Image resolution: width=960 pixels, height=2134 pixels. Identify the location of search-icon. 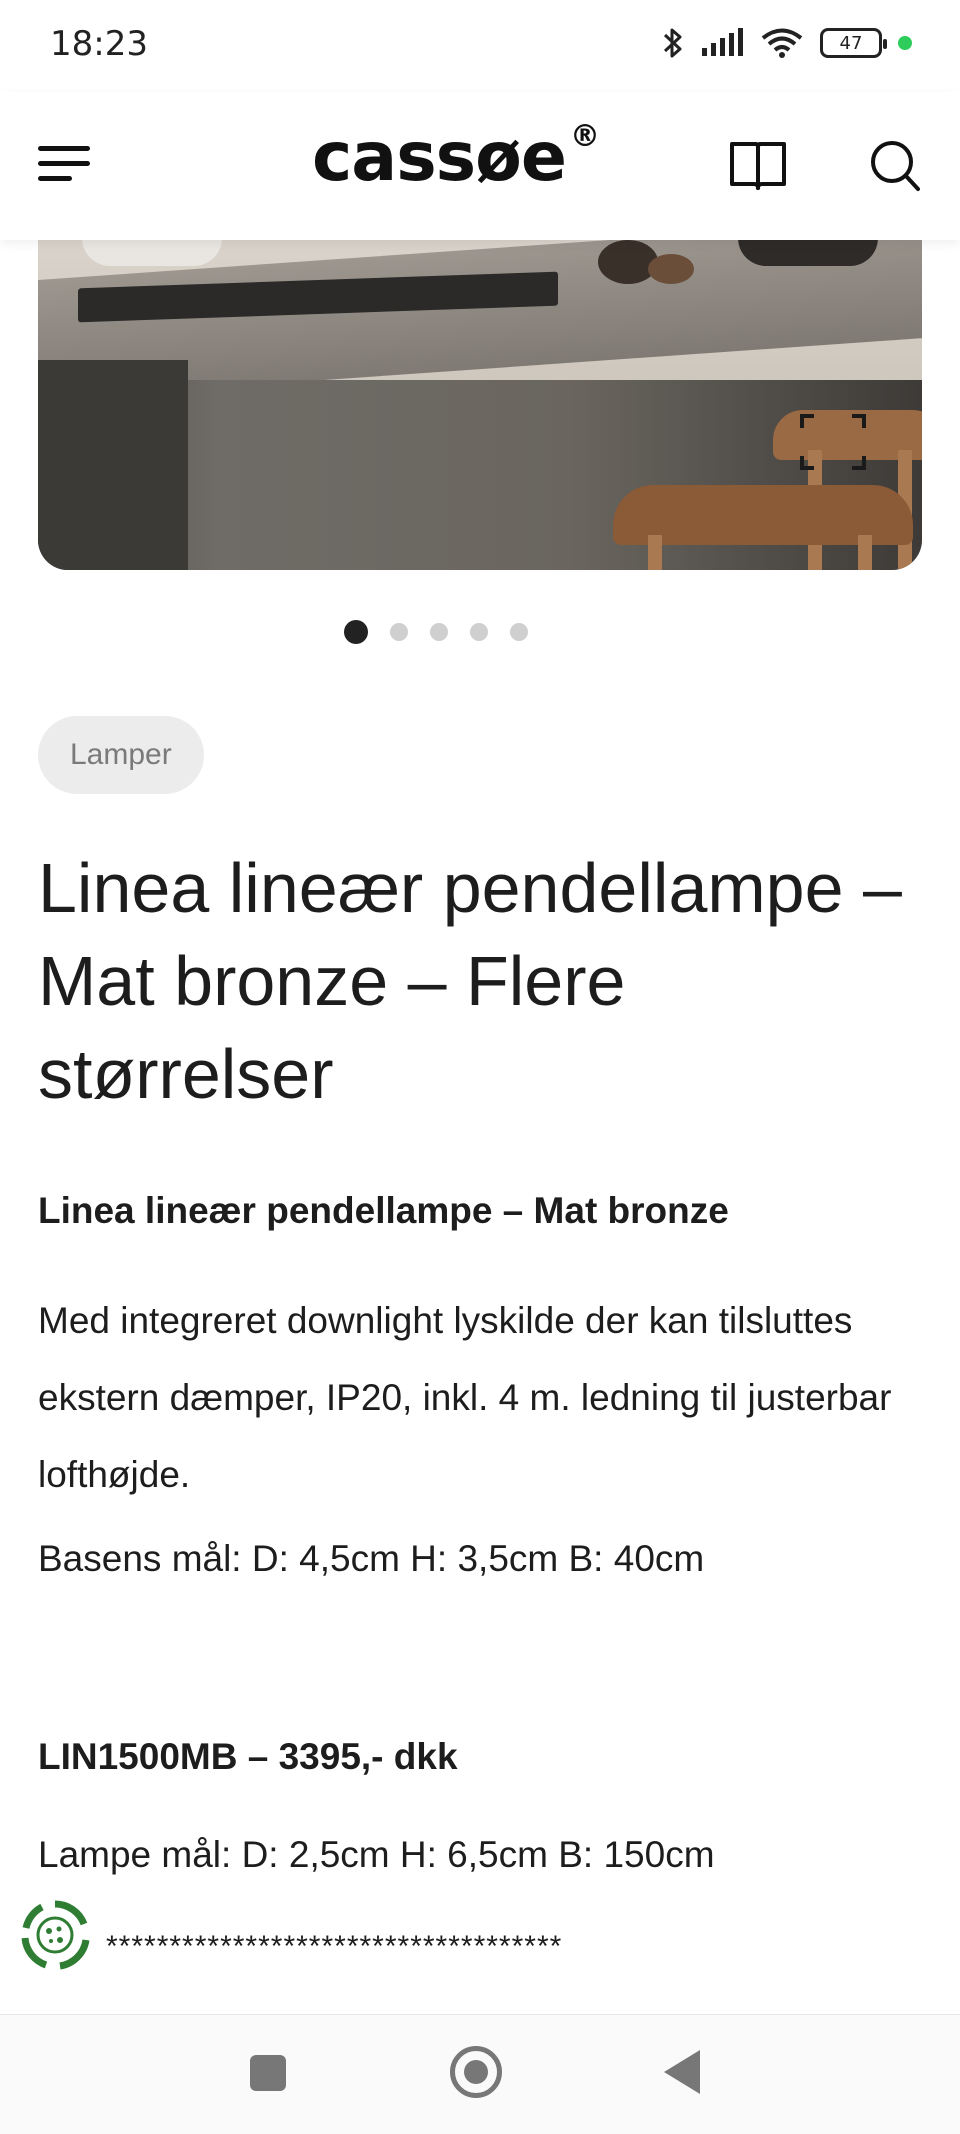
(895, 166).